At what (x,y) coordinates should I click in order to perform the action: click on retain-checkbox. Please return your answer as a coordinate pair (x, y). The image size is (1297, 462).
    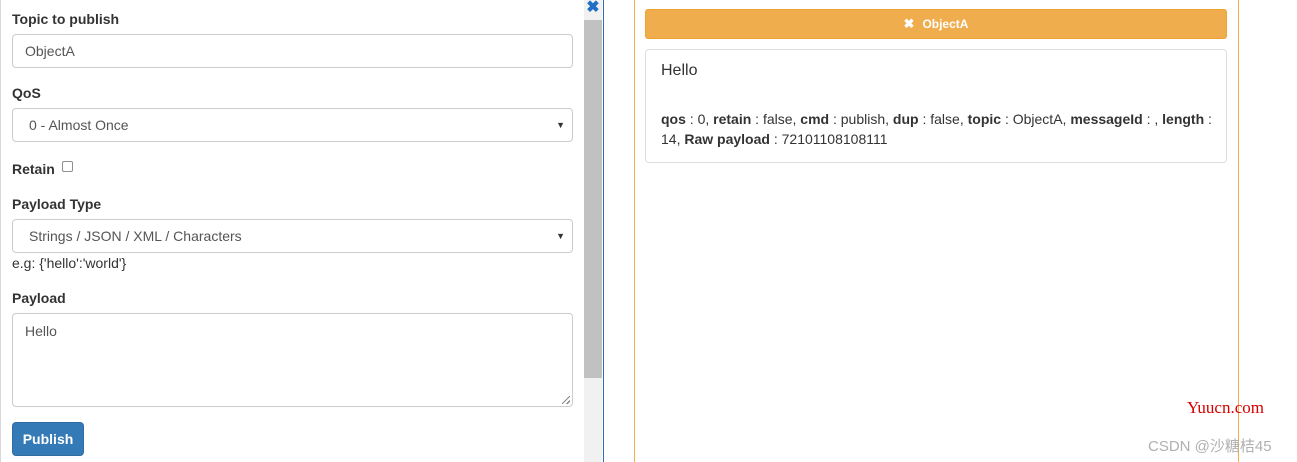
    Looking at the image, I should click on (67, 166).